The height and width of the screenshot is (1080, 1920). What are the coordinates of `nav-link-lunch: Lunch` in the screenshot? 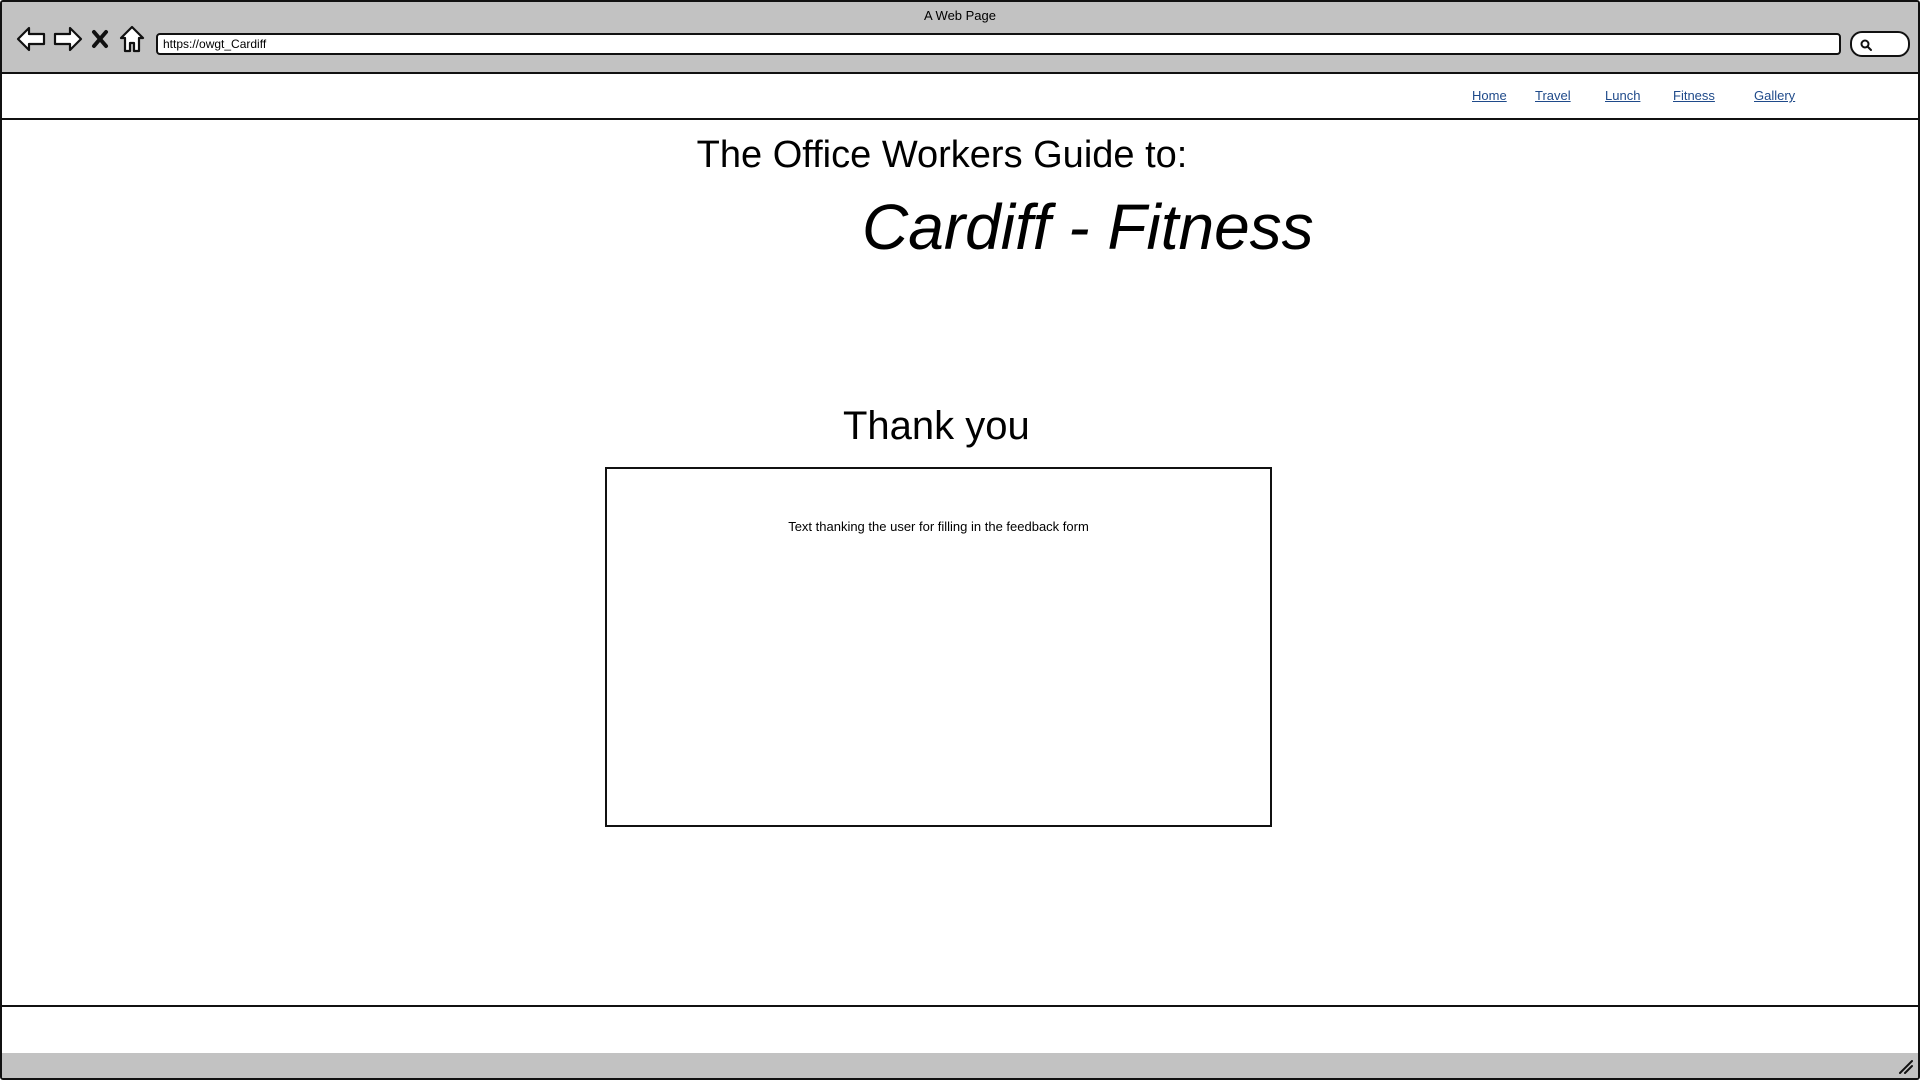 It's located at (1622, 95).